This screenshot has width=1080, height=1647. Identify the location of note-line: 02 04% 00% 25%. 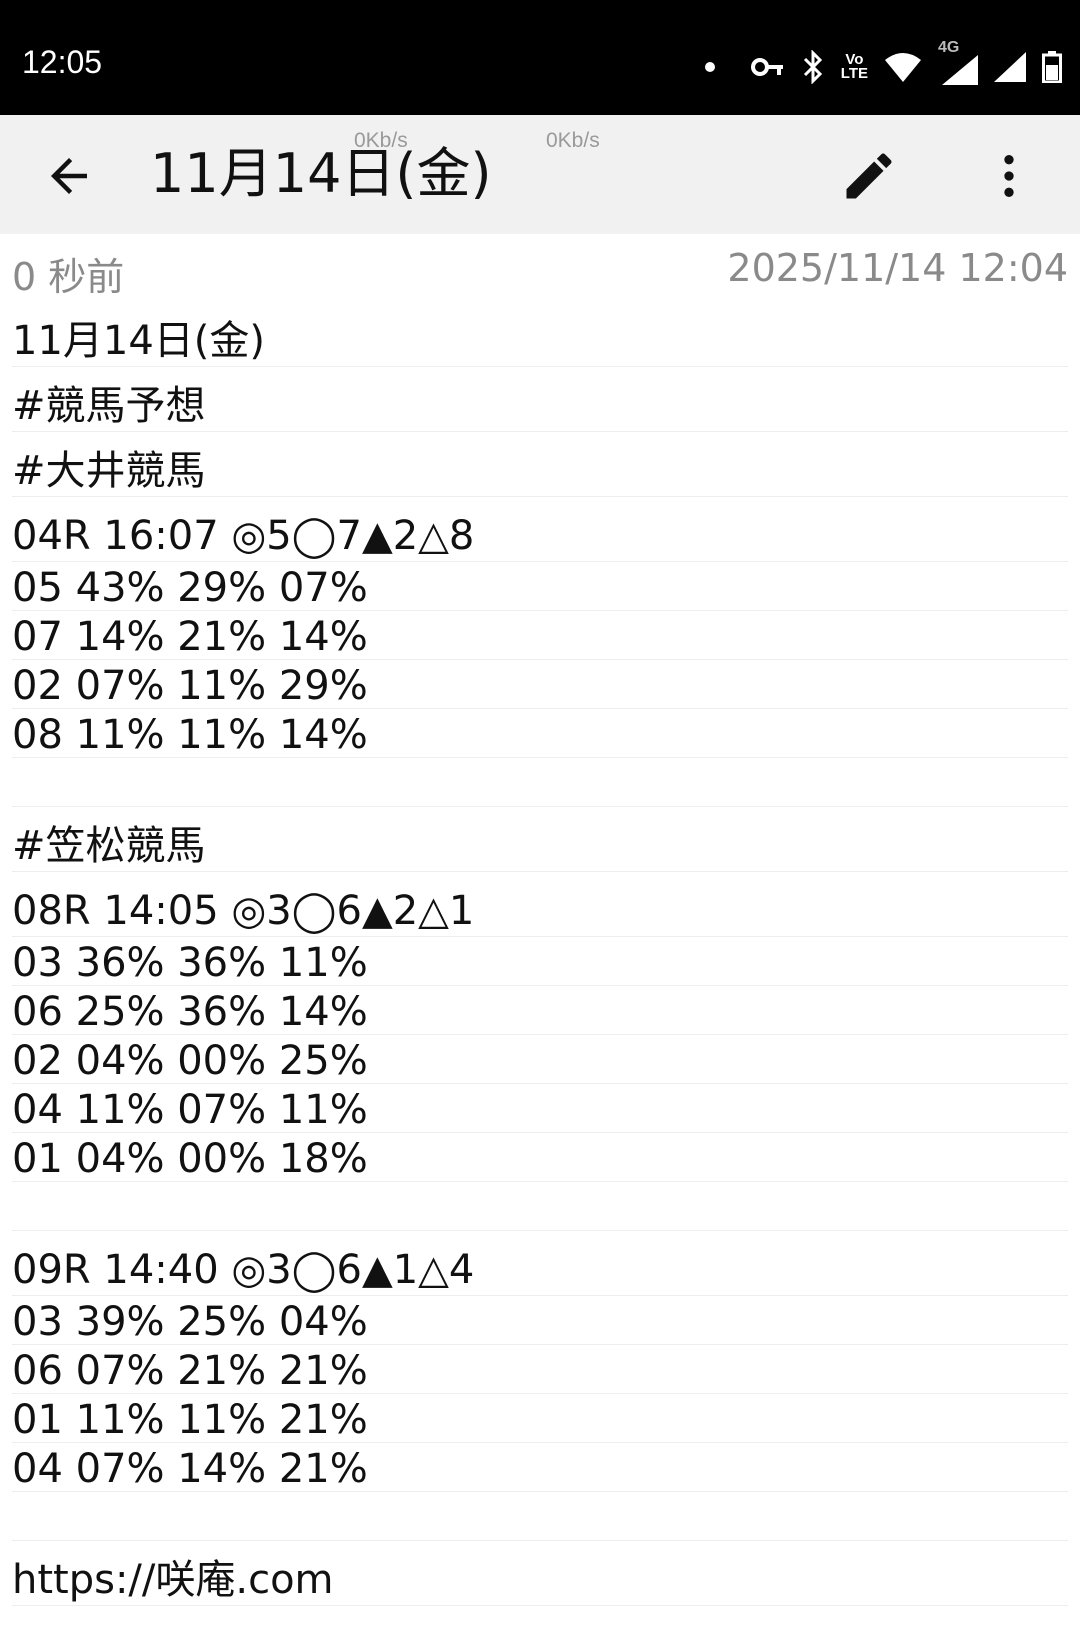
(540, 1059).